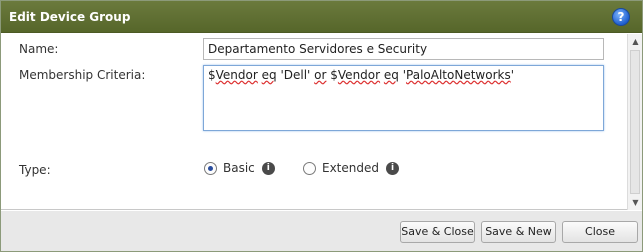 This screenshot has width=643, height=252. I want to click on type-basic-option: Basic i, so click(239, 168).